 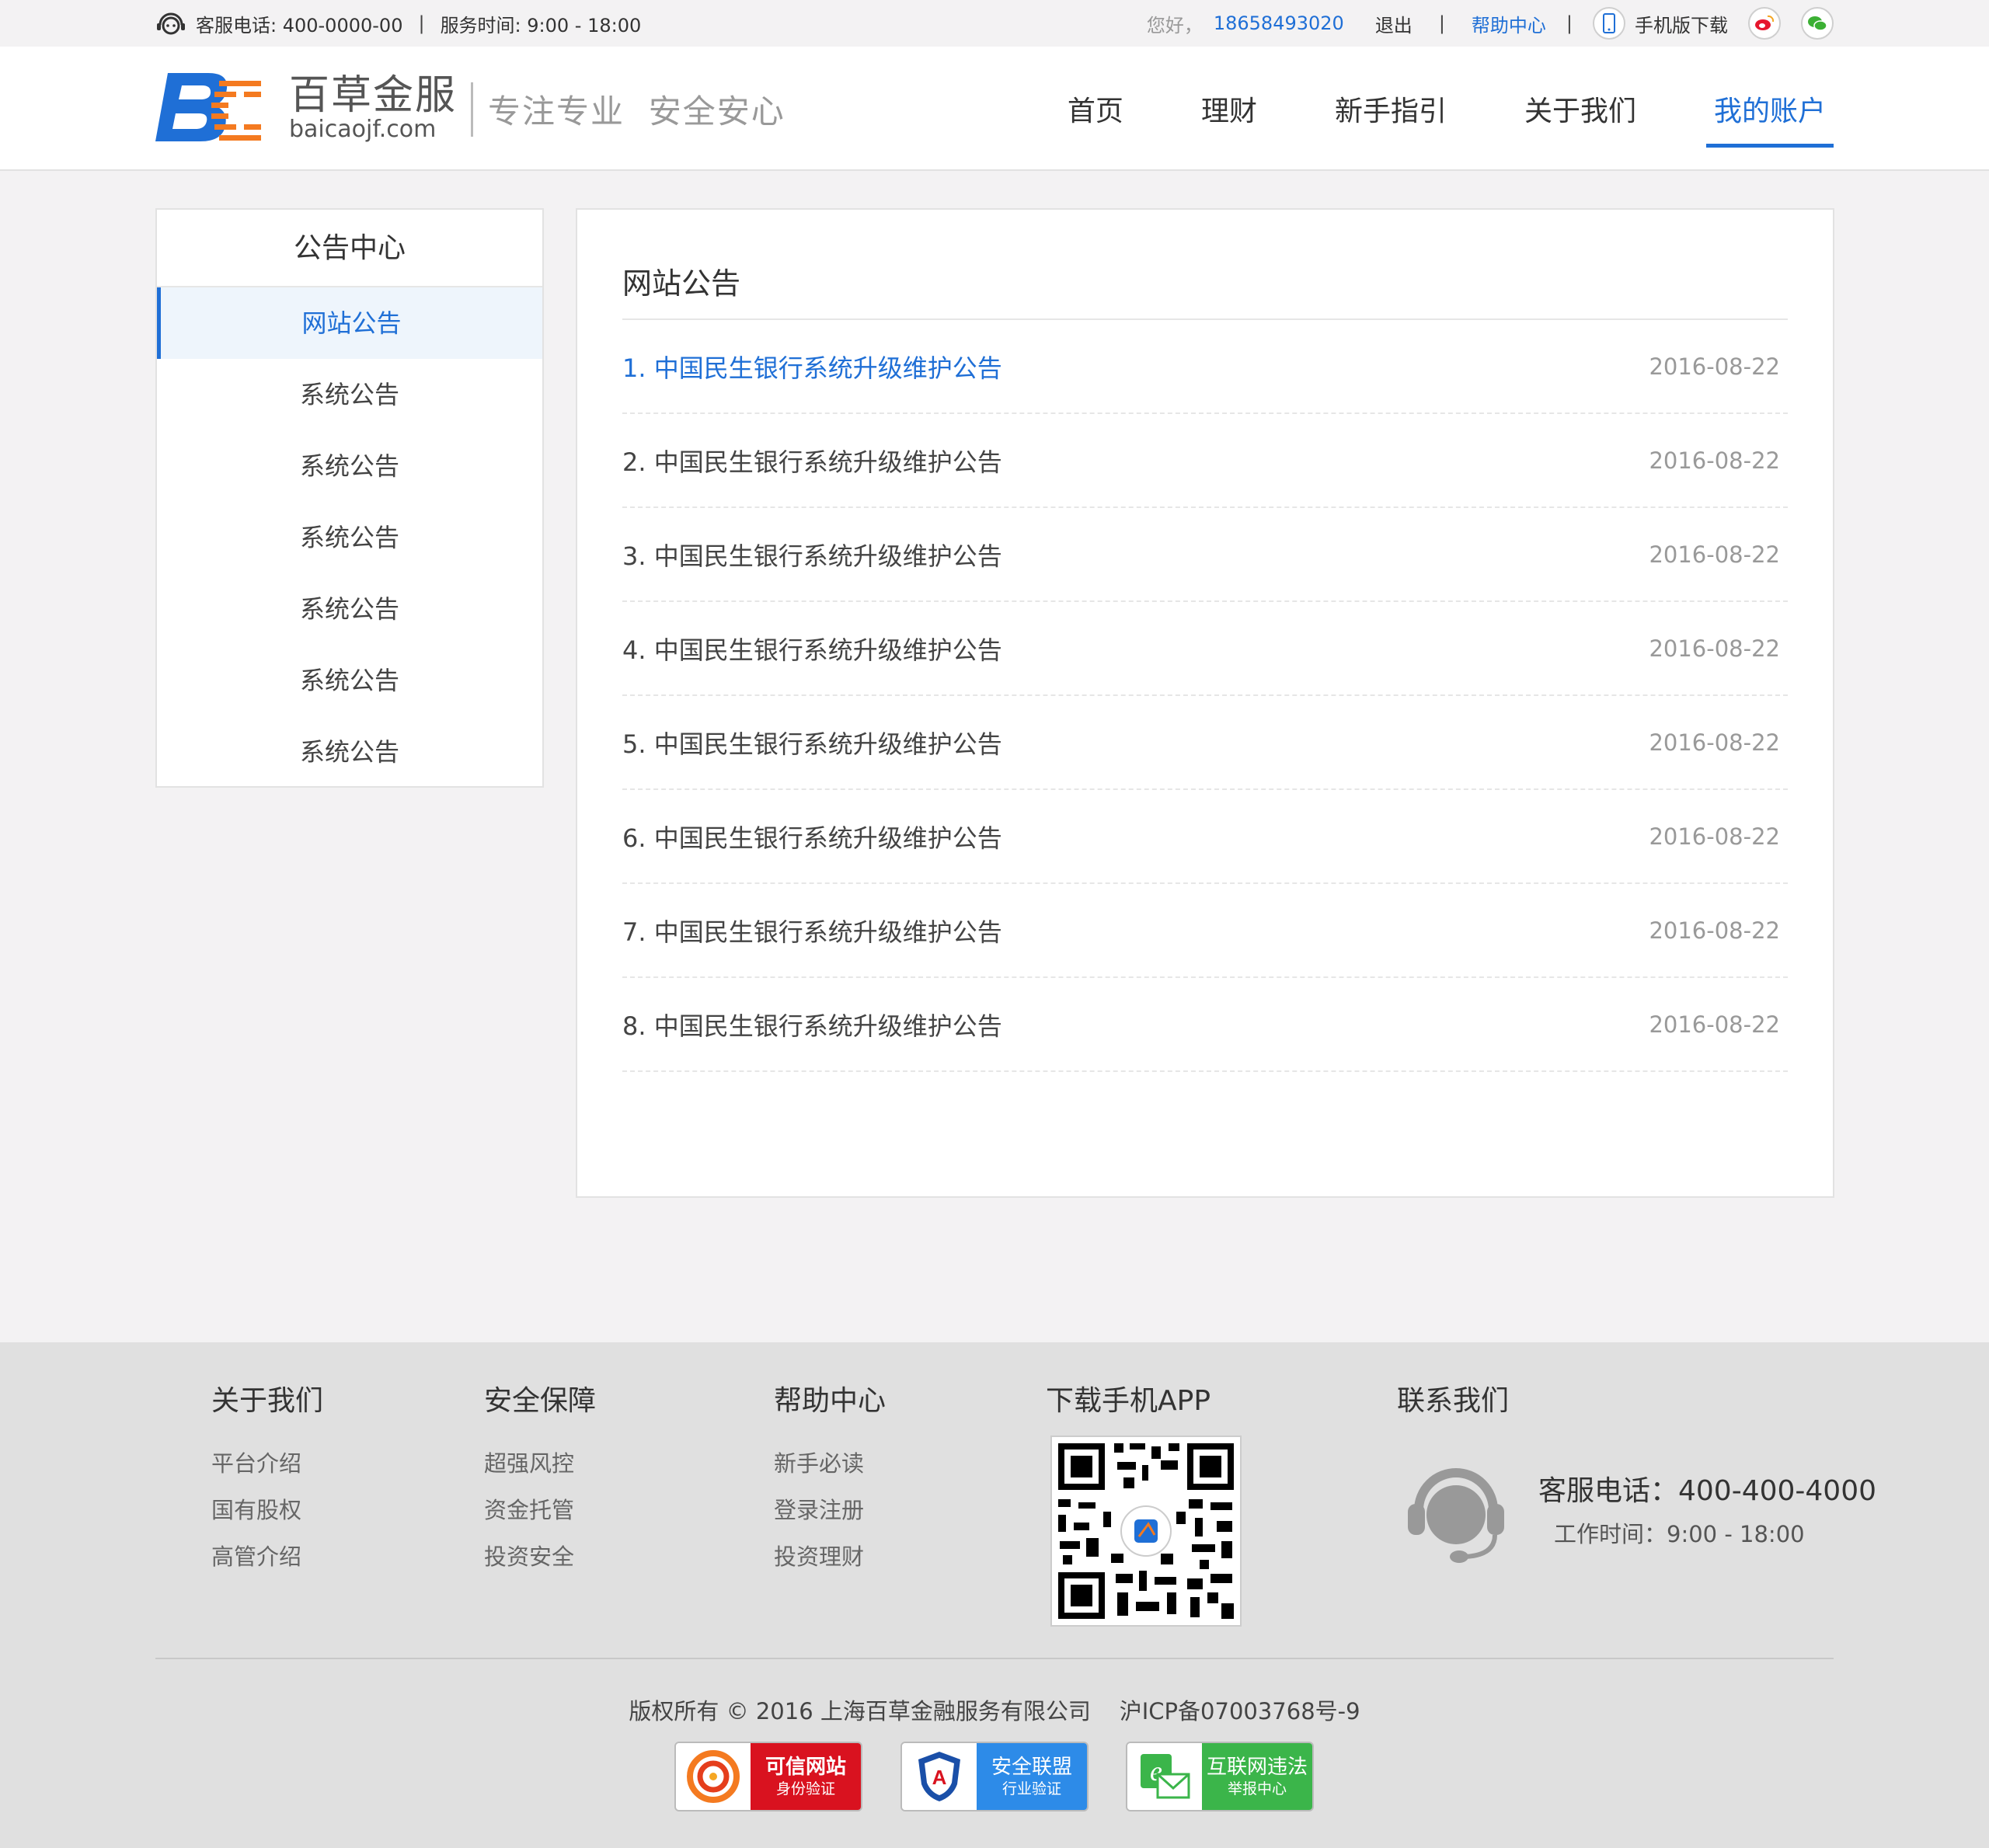 I want to click on footer-heading: 关于我们, so click(x=268, y=1401).